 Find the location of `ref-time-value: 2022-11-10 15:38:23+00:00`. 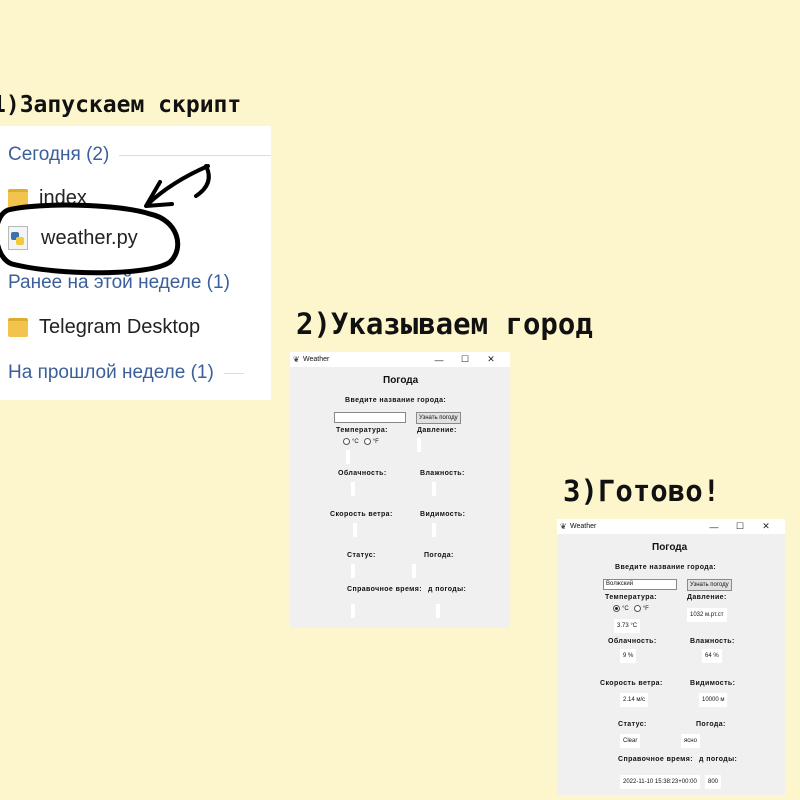

ref-time-value: 2022-11-10 15:38:23+00:00 is located at coordinates (660, 782).